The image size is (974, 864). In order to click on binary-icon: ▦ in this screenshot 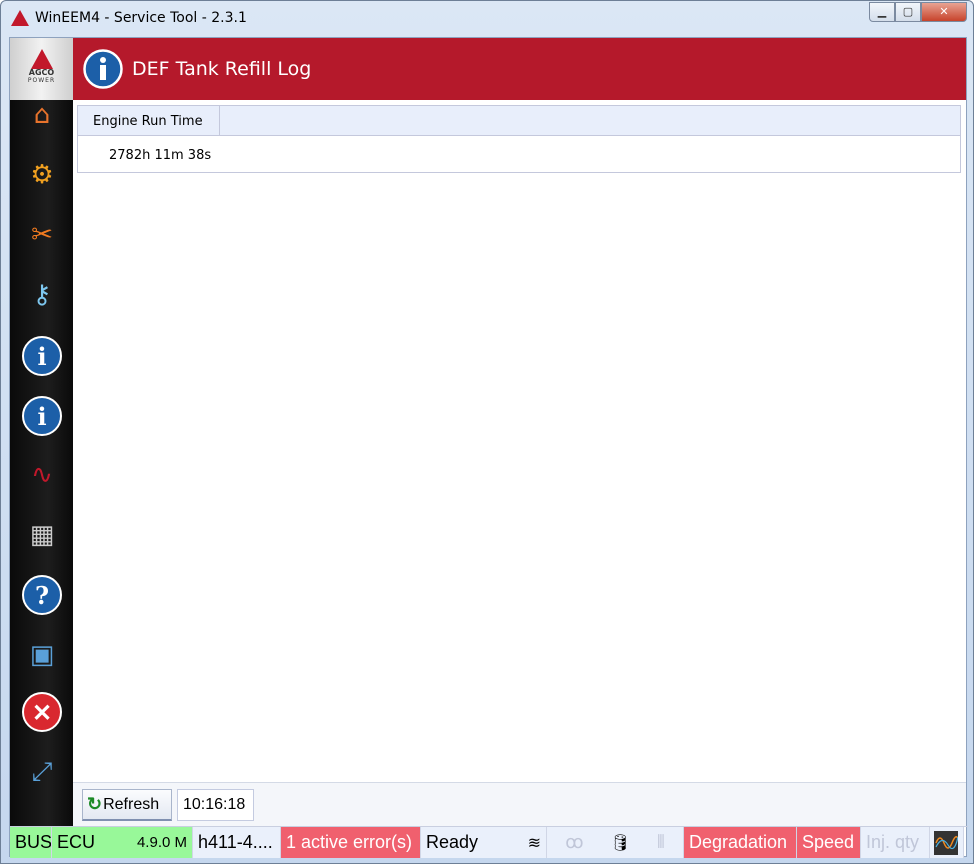, I will do `click(42, 535)`.